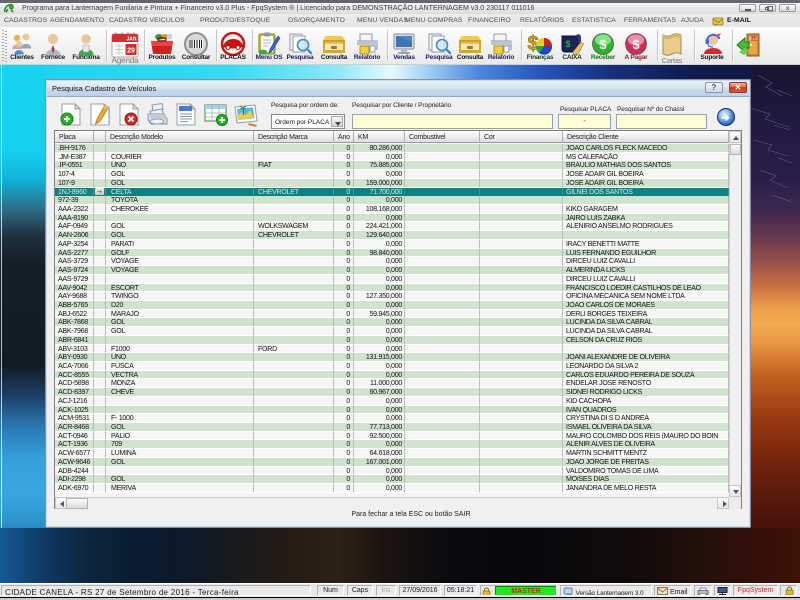  I want to click on svg-text: 29, so click(131, 50).